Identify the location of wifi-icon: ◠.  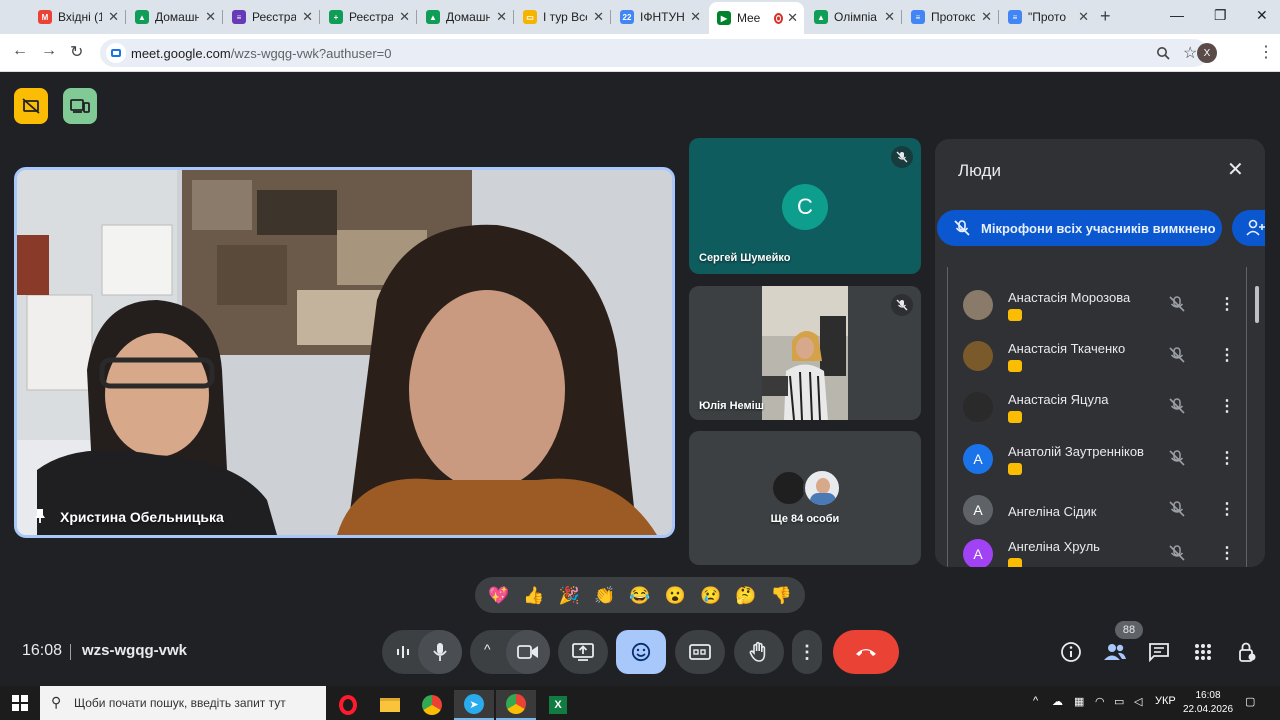
(1100, 701).